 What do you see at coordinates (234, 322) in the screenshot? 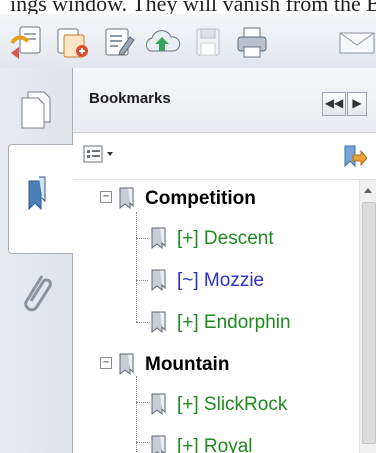
I see `bookmark-label: [+] Endorphin` at bounding box center [234, 322].